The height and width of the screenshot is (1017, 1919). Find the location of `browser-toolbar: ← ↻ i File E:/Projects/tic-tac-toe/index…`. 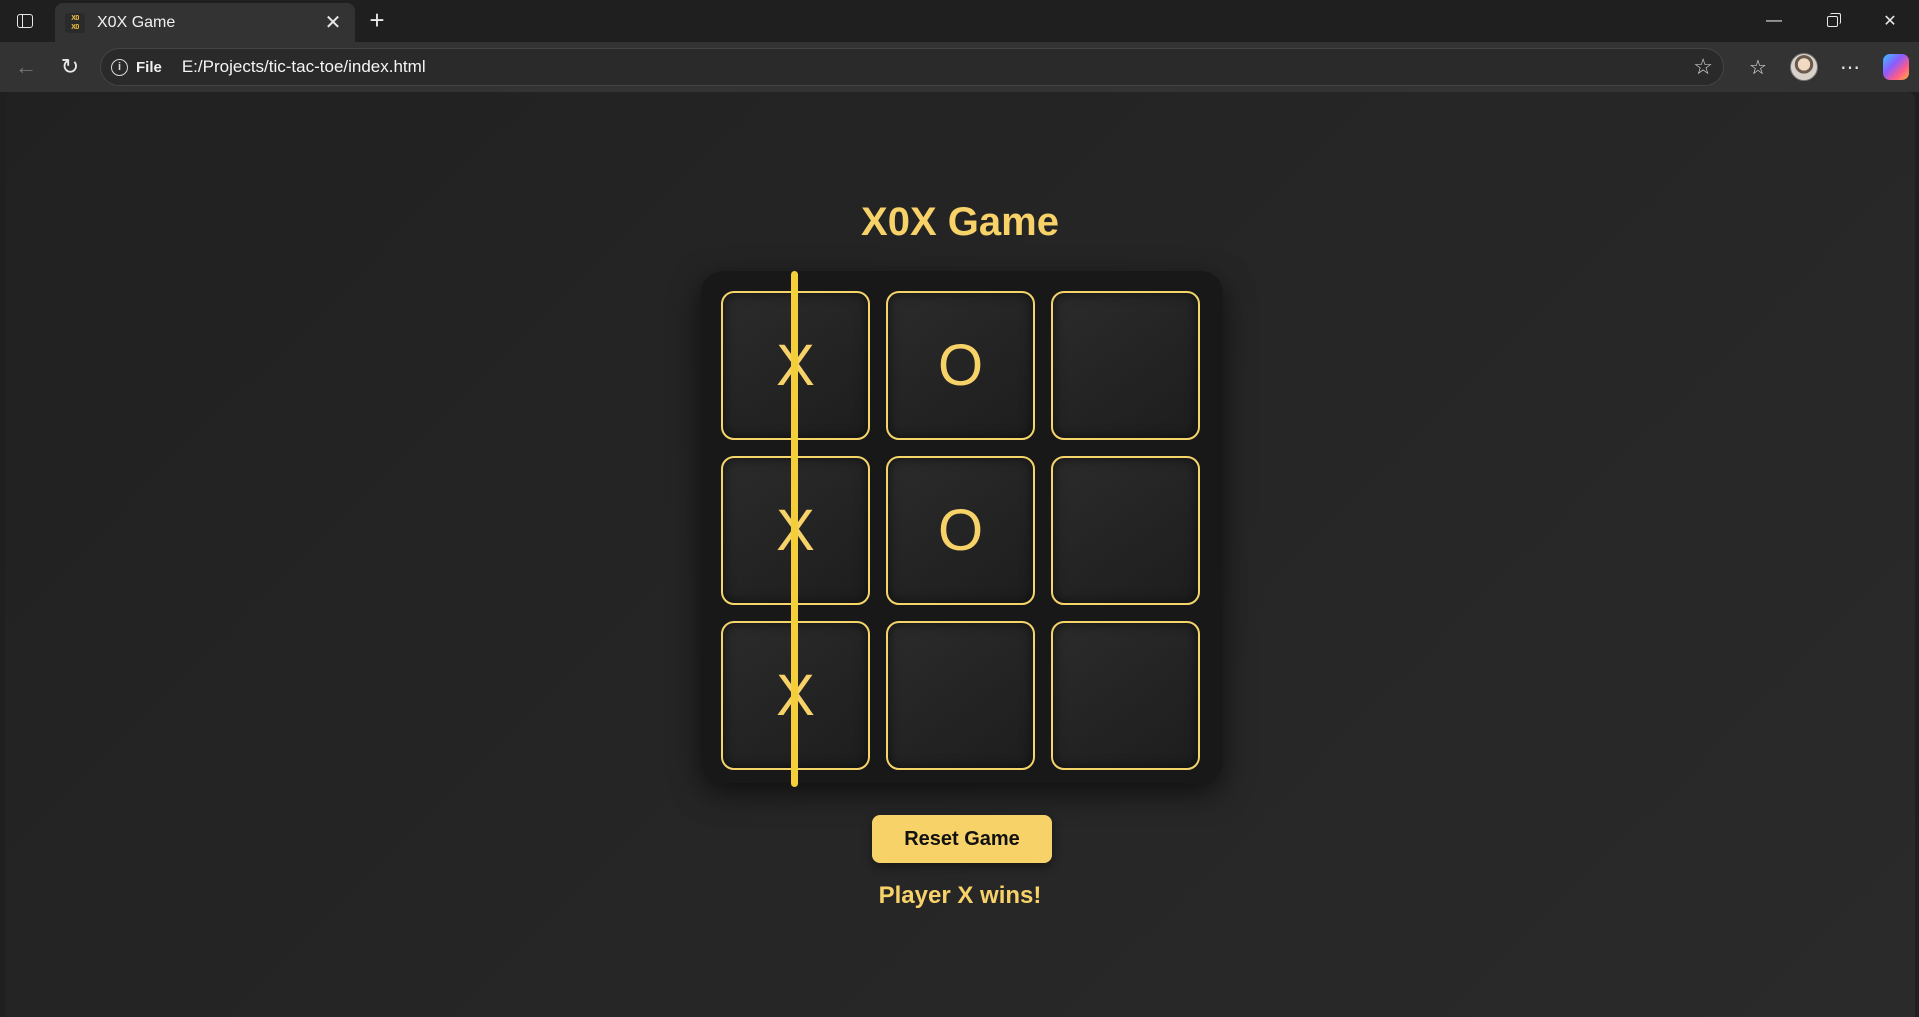

browser-toolbar: ← ↻ i File E:/Projects/tic-tac-toe/index… is located at coordinates (959, 67).